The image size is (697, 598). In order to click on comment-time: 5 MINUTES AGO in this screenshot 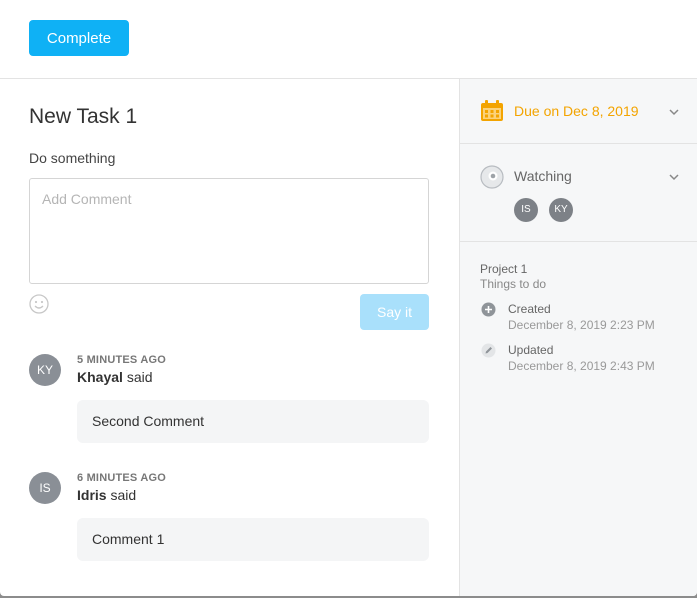, I will do `click(121, 360)`.